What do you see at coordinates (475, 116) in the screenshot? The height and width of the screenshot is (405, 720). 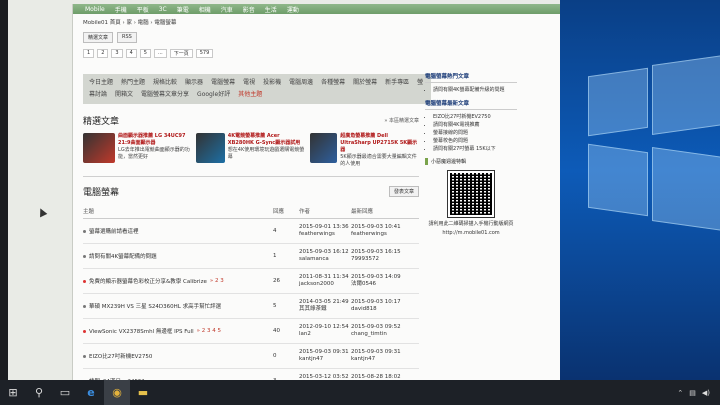 I see `new-article-link: EIZO比27吋新機EV2750` at bounding box center [475, 116].